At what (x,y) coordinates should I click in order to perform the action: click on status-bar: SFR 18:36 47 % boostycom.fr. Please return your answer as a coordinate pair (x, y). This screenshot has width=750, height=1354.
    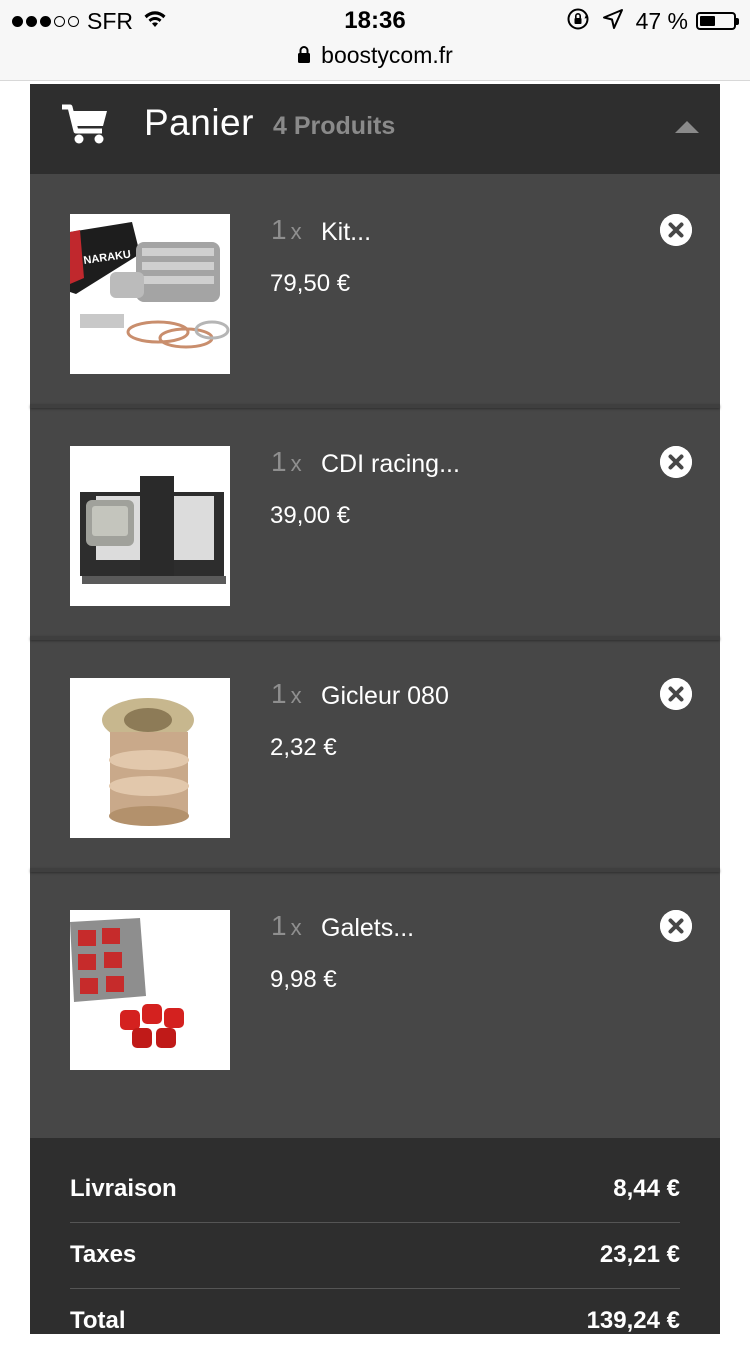
    Looking at the image, I should click on (375, 40).